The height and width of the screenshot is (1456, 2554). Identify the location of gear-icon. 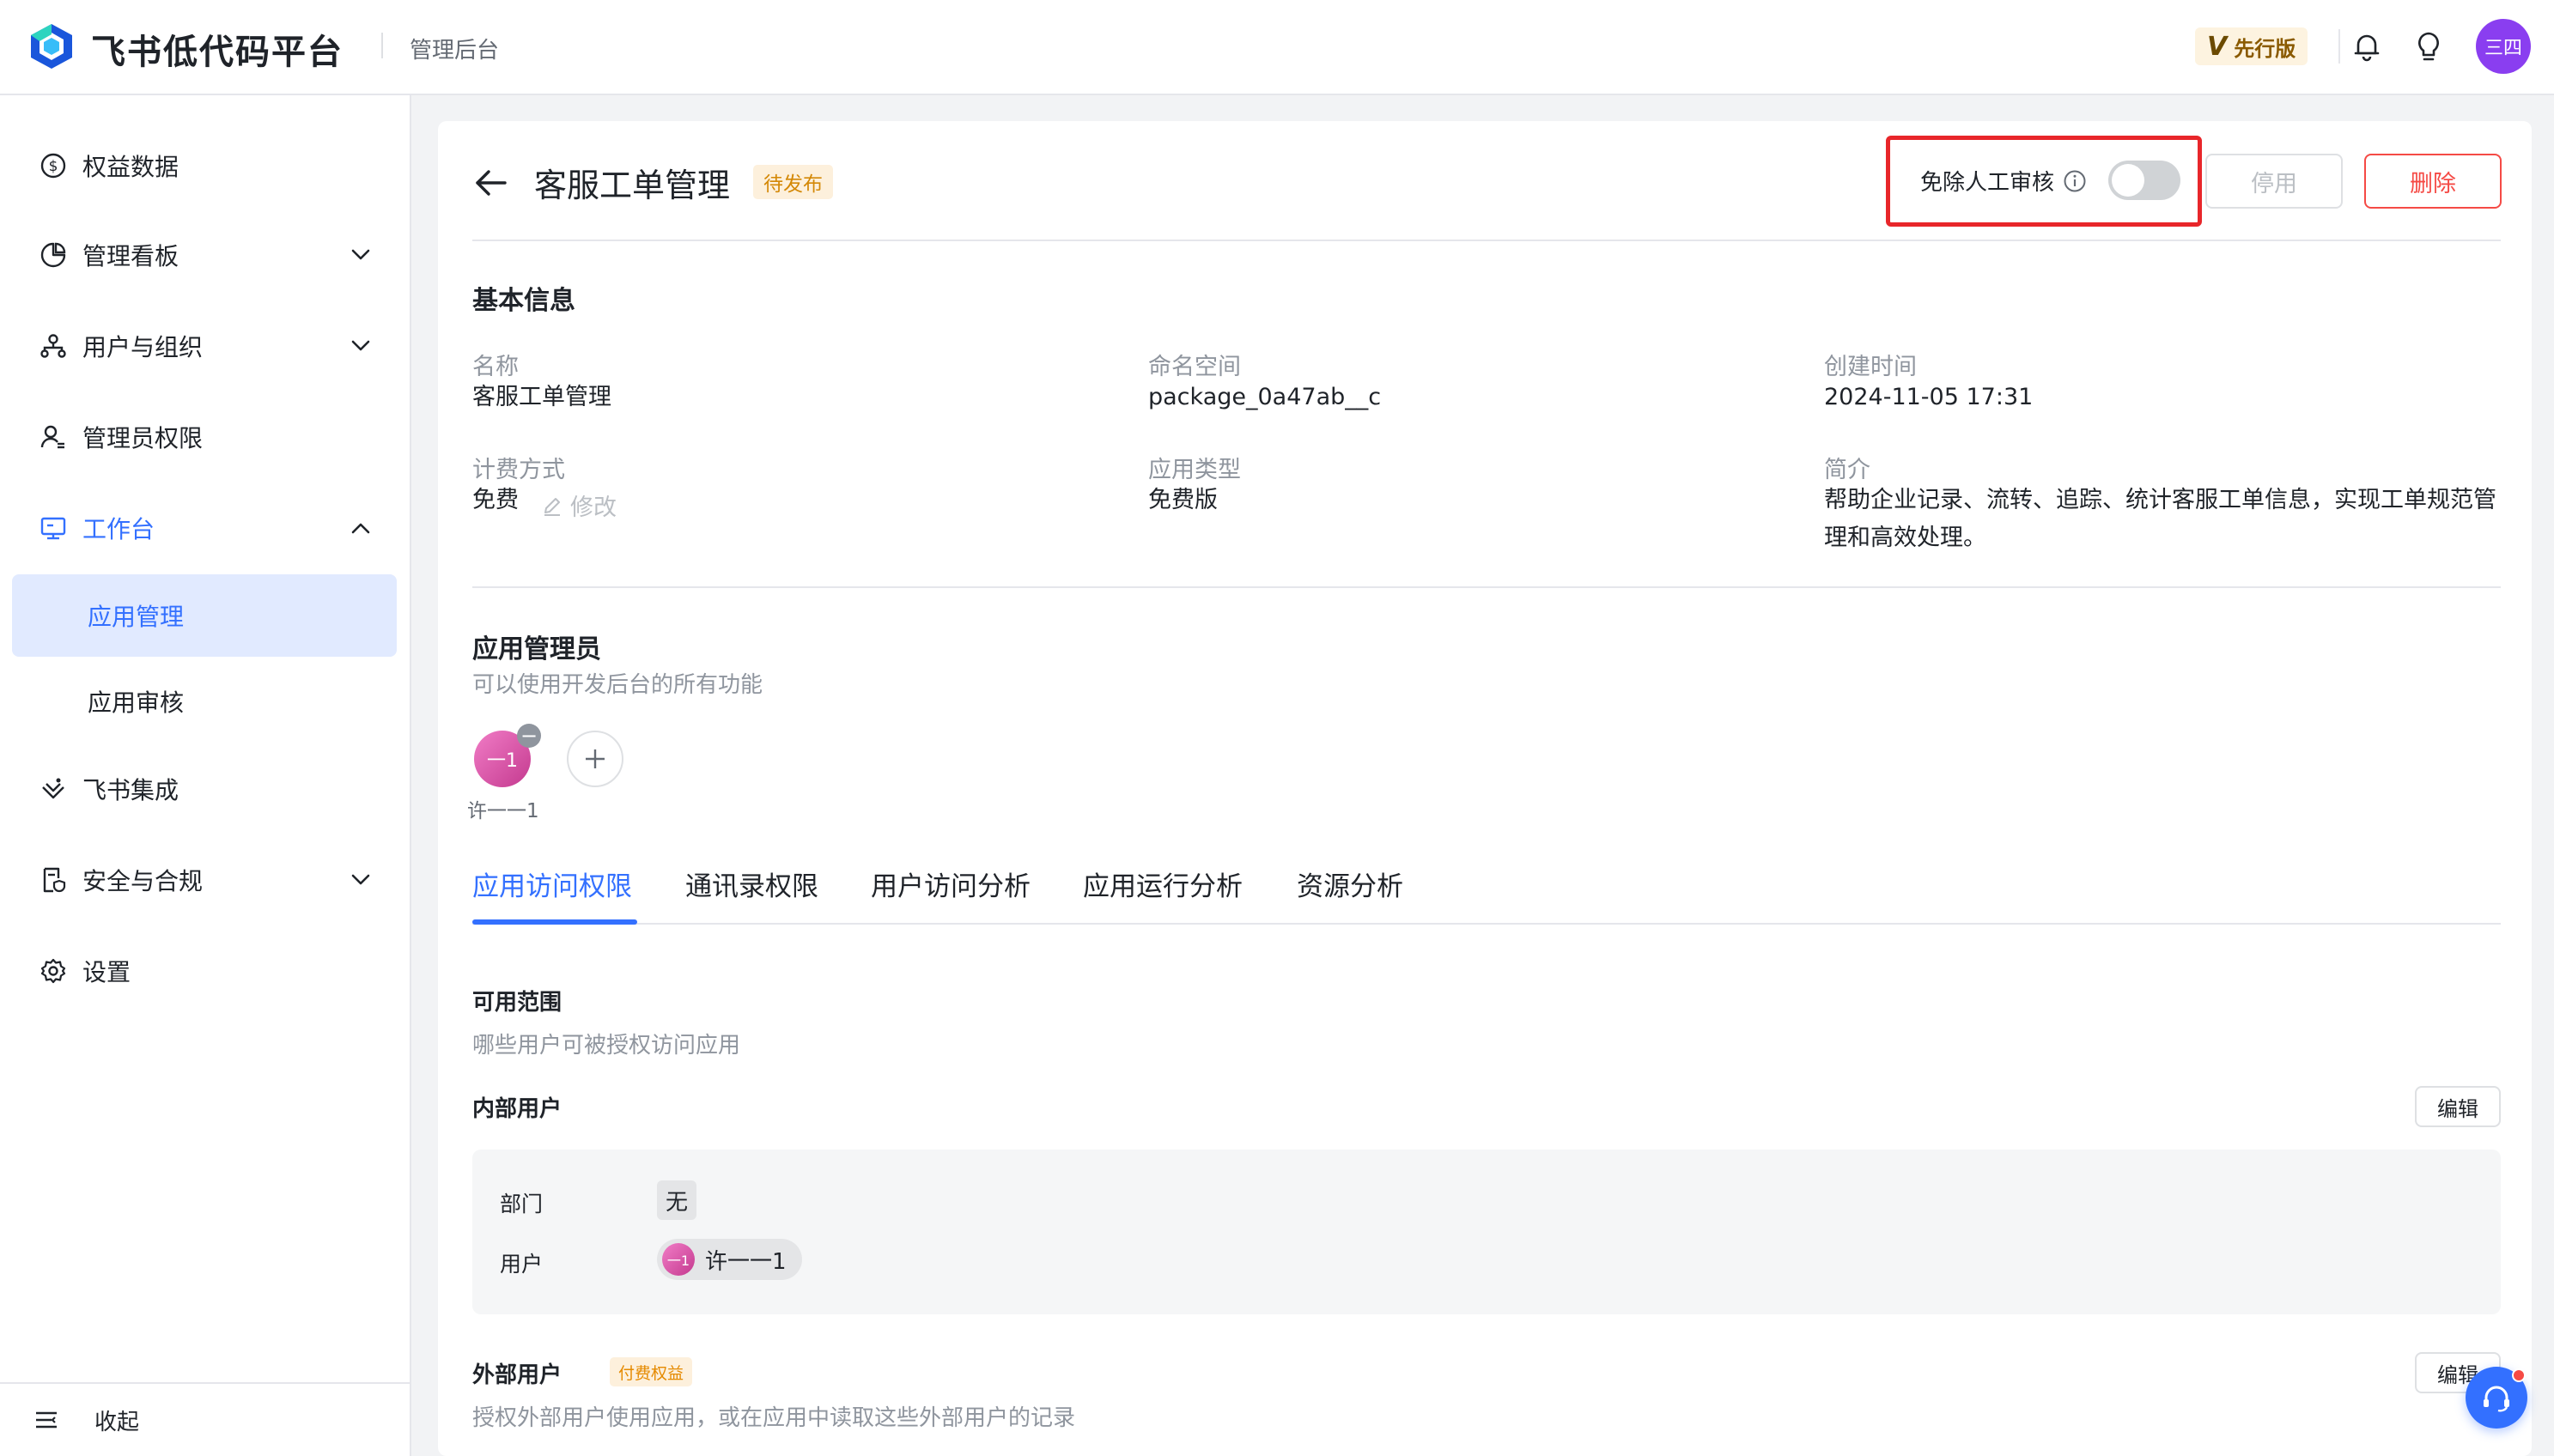
(53, 971).